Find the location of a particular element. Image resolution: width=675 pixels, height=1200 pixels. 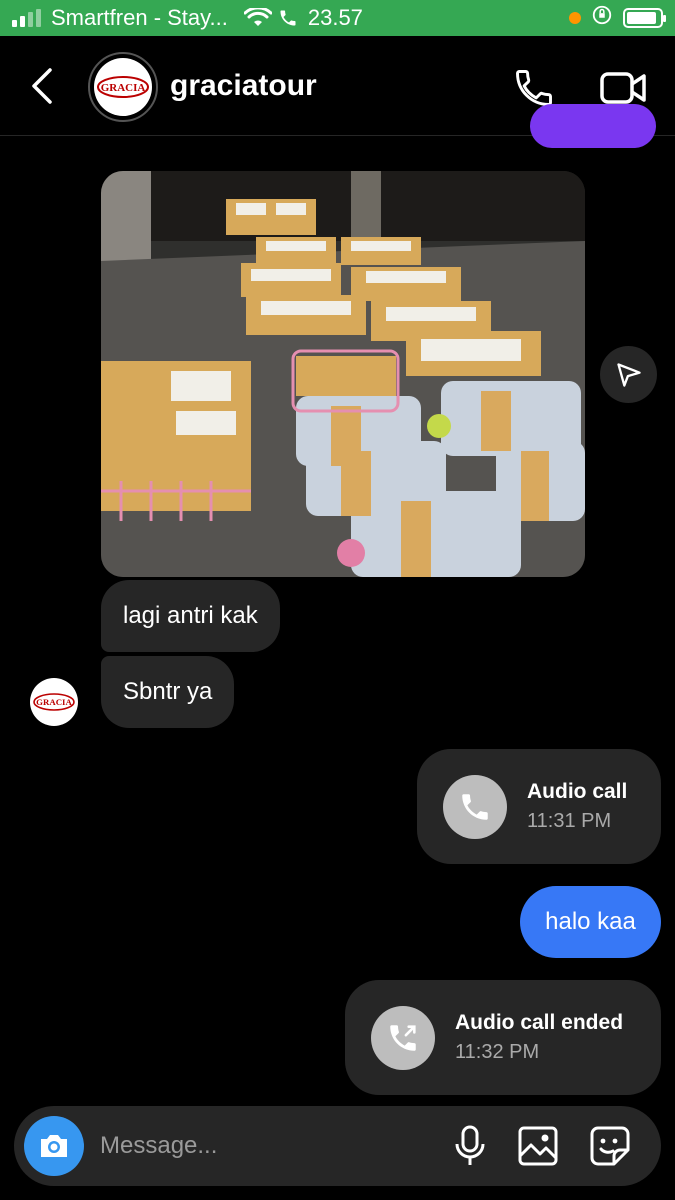

battery-icon is located at coordinates (644, 18).